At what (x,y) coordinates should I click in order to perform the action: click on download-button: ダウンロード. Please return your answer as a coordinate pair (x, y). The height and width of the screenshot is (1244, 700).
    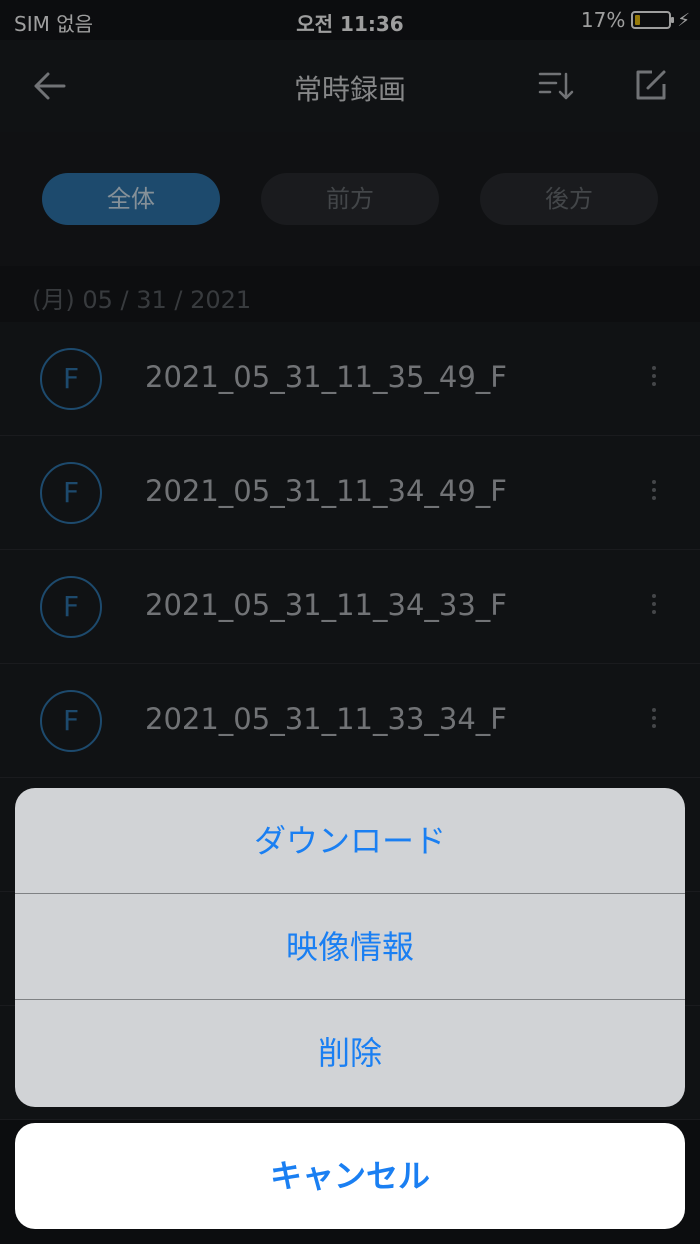
    Looking at the image, I should click on (350, 841).